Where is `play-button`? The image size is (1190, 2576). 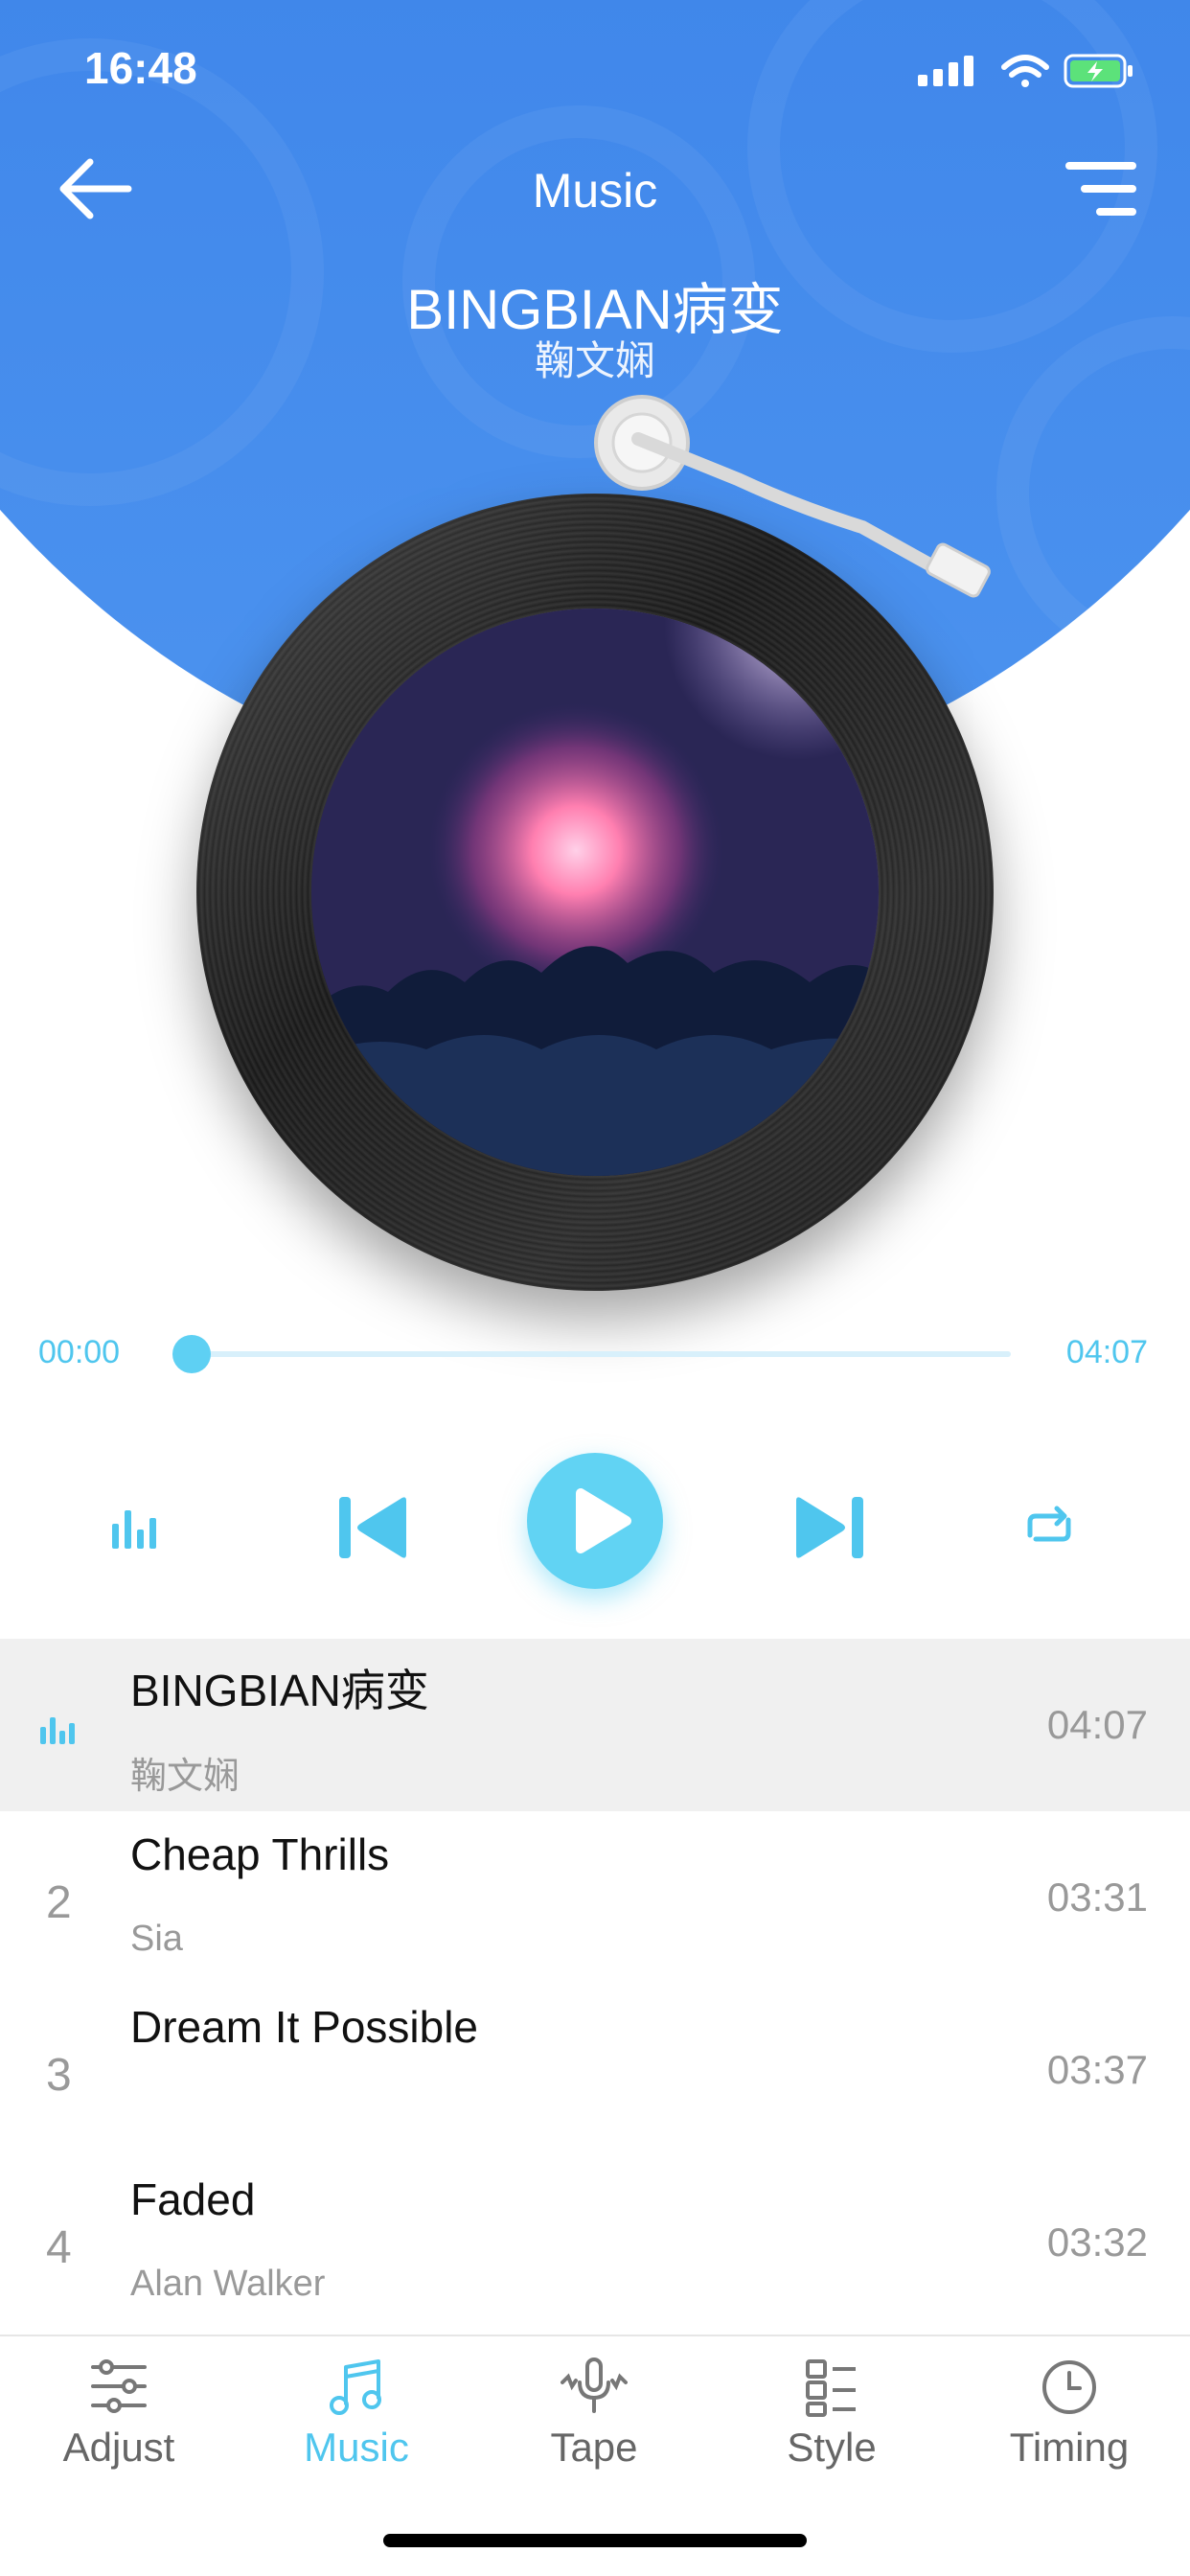 play-button is located at coordinates (595, 1521).